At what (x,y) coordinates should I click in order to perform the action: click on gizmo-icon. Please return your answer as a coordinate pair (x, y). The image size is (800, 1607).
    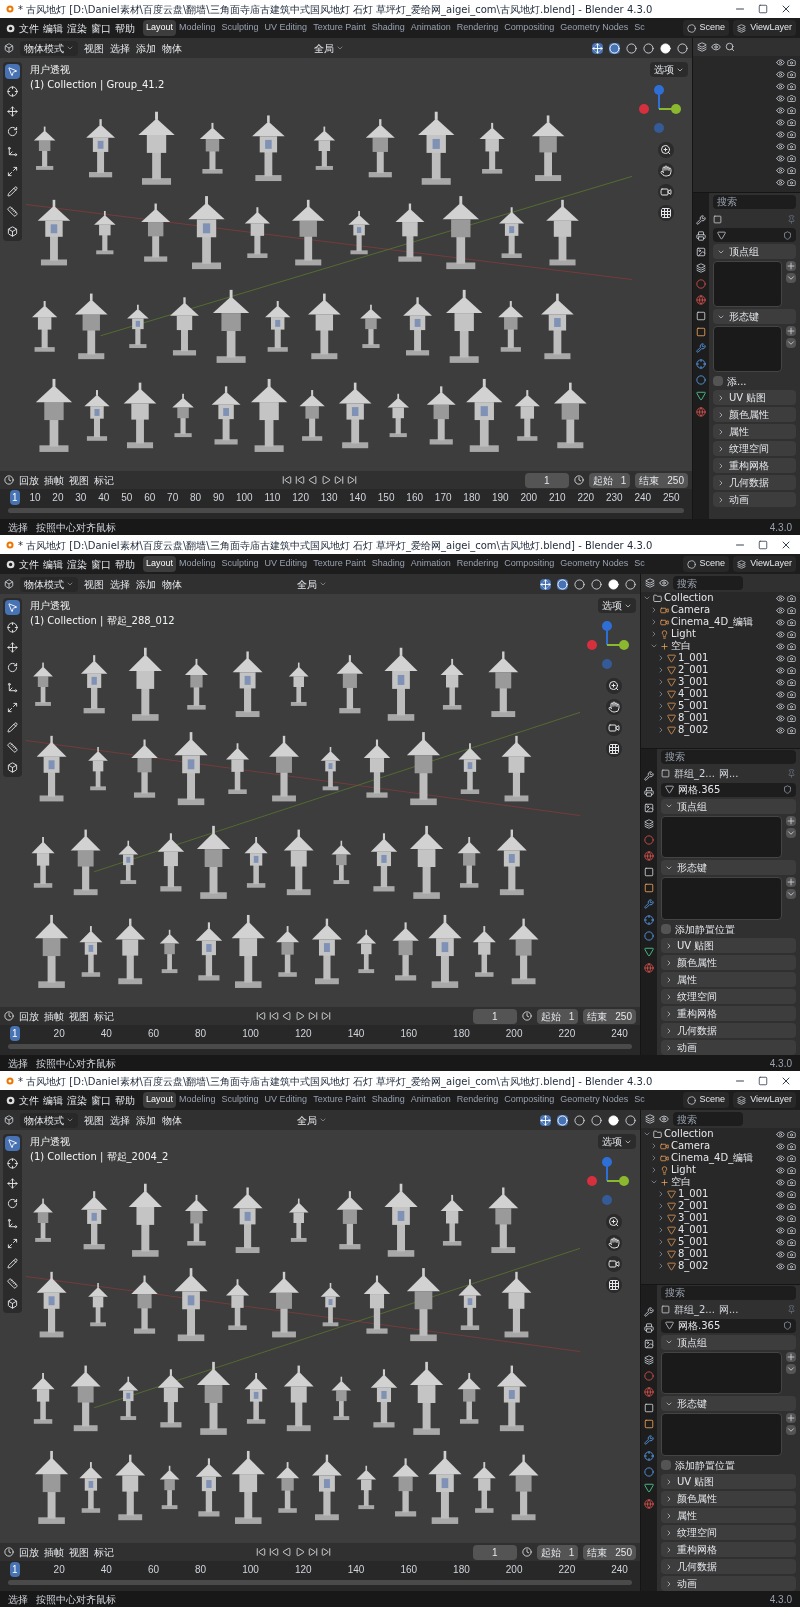
    Looking at the image, I should click on (545, 1120).